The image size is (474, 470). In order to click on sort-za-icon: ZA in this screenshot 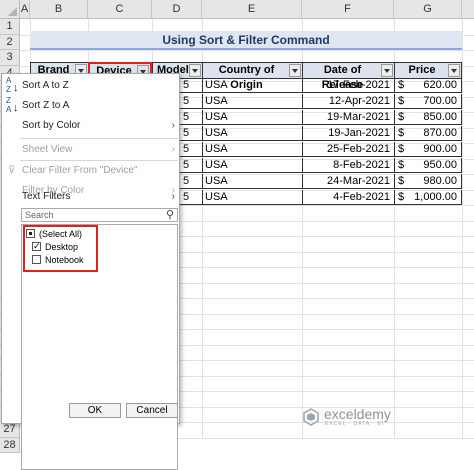, I will do `click(9, 105)`.